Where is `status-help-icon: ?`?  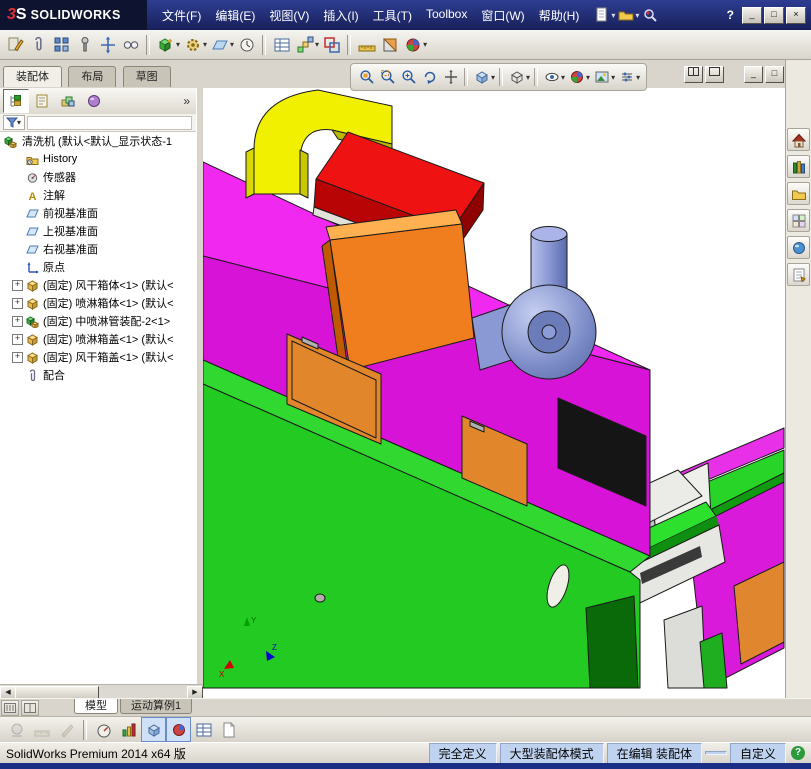
status-help-icon: ? is located at coordinates (798, 753).